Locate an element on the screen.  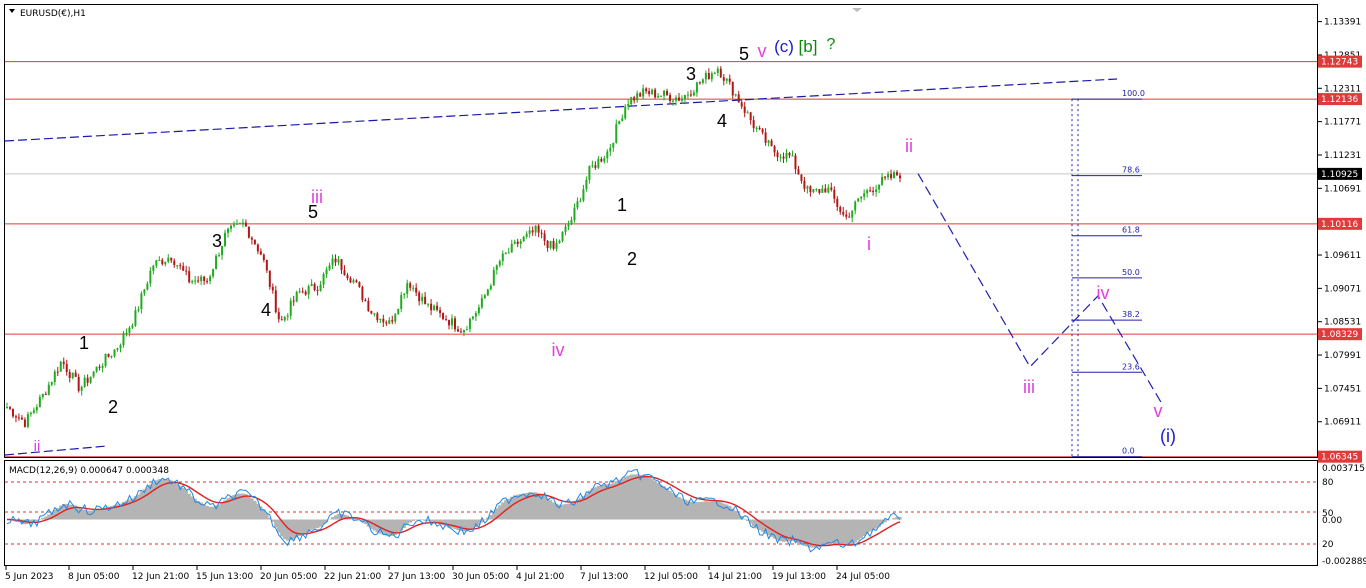
macd-title: MACD(12,26,9) 0.000647 0.000348 is located at coordinates (89, 471).